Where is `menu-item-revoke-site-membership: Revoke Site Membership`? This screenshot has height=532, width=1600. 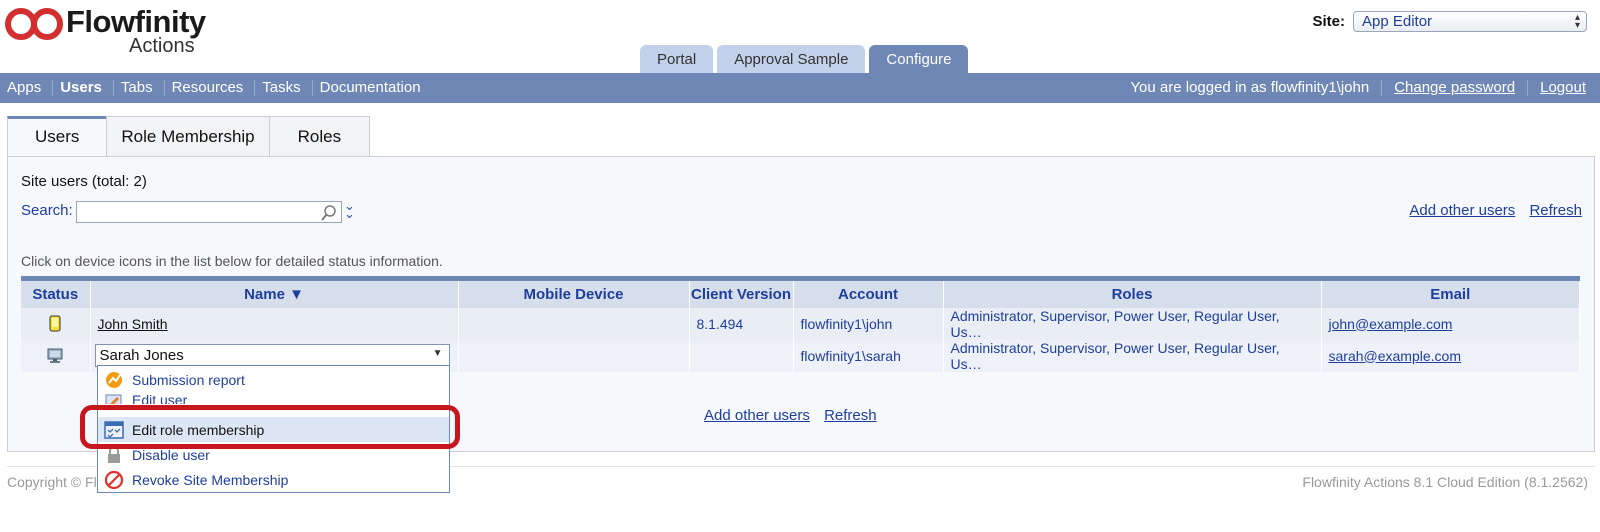 menu-item-revoke-site-membership: Revoke Site Membership is located at coordinates (273, 479).